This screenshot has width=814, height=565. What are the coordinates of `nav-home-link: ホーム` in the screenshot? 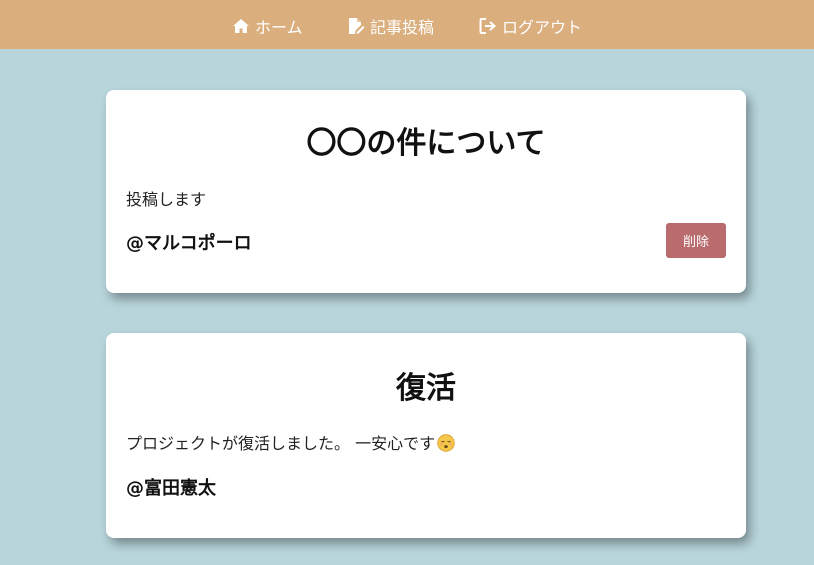 It's located at (267, 26).